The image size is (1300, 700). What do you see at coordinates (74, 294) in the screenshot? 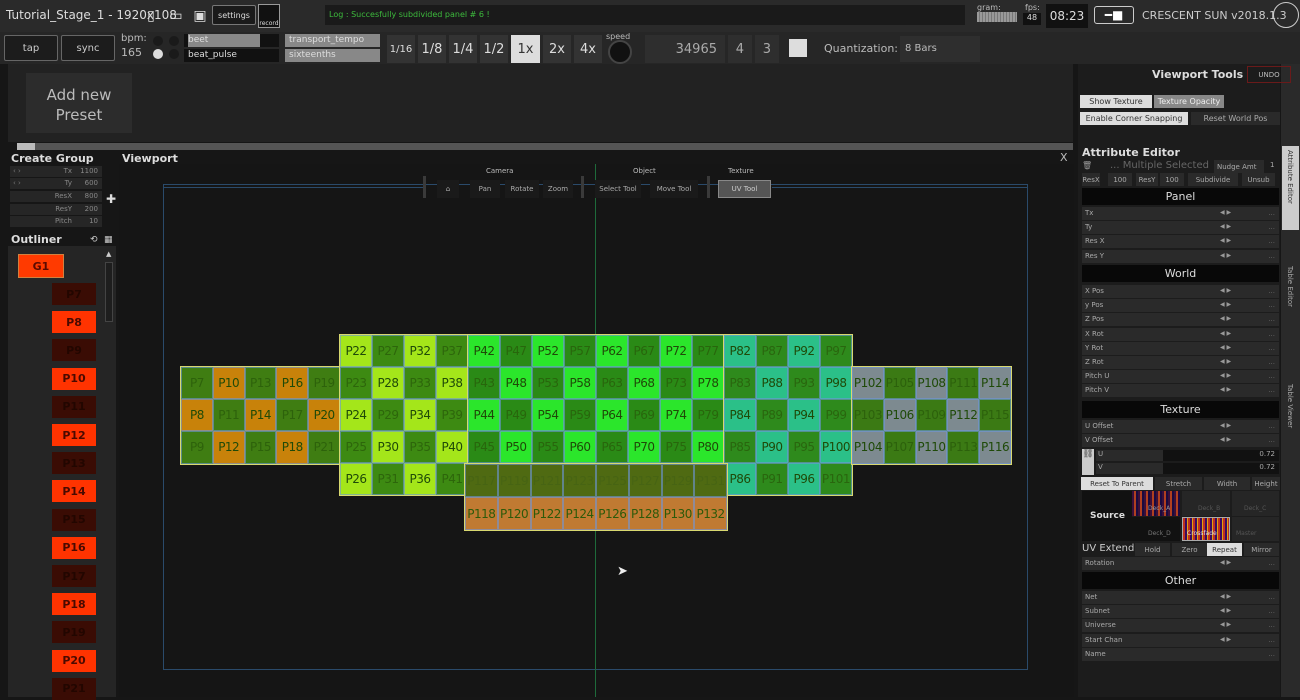
I see `outliner-item: P7` at bounding box center [74, 294].